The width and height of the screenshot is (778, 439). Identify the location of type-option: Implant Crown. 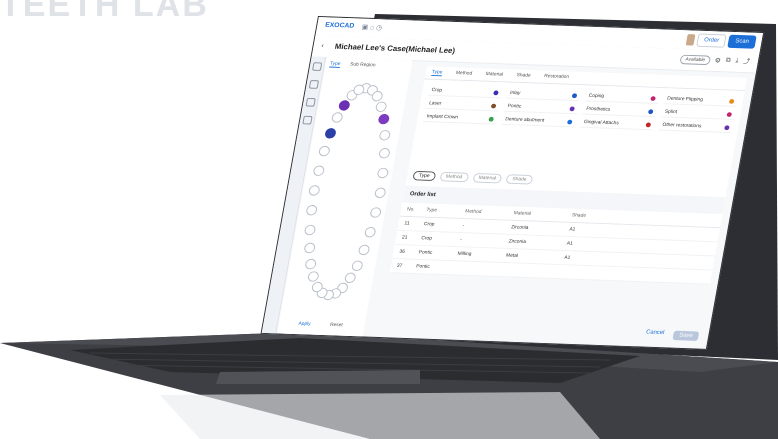
(460, 118).